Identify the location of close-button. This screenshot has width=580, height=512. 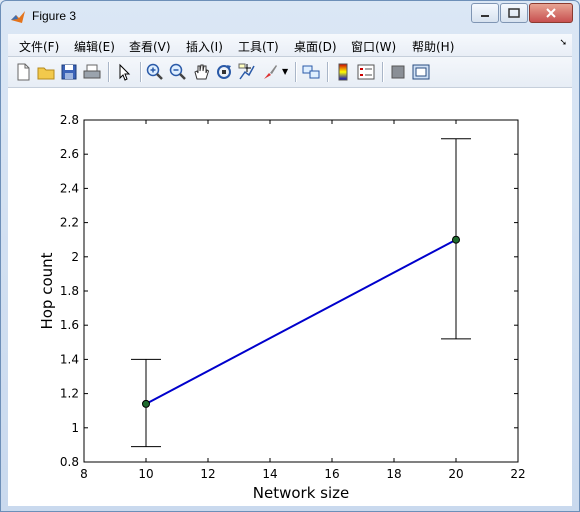
(551, 13).